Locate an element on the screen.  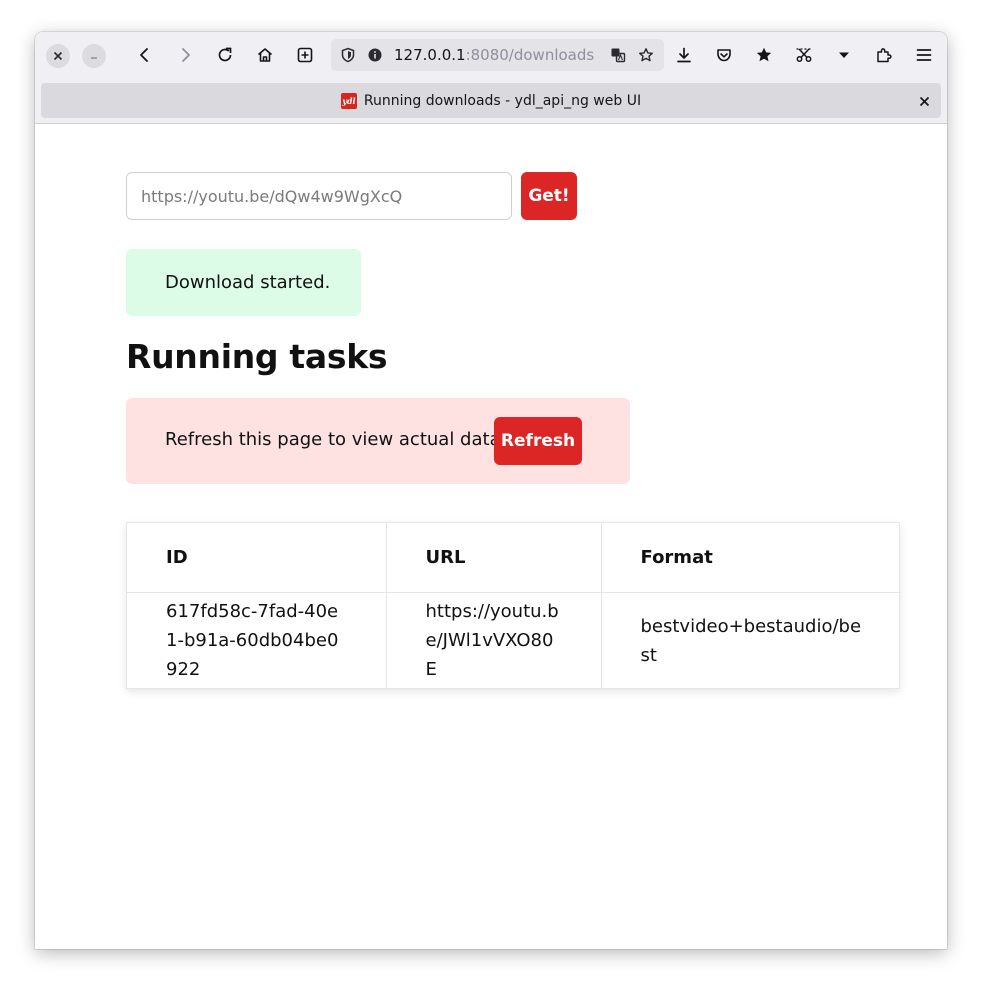
chevron-down-icon is located at coordinates (844, 55).